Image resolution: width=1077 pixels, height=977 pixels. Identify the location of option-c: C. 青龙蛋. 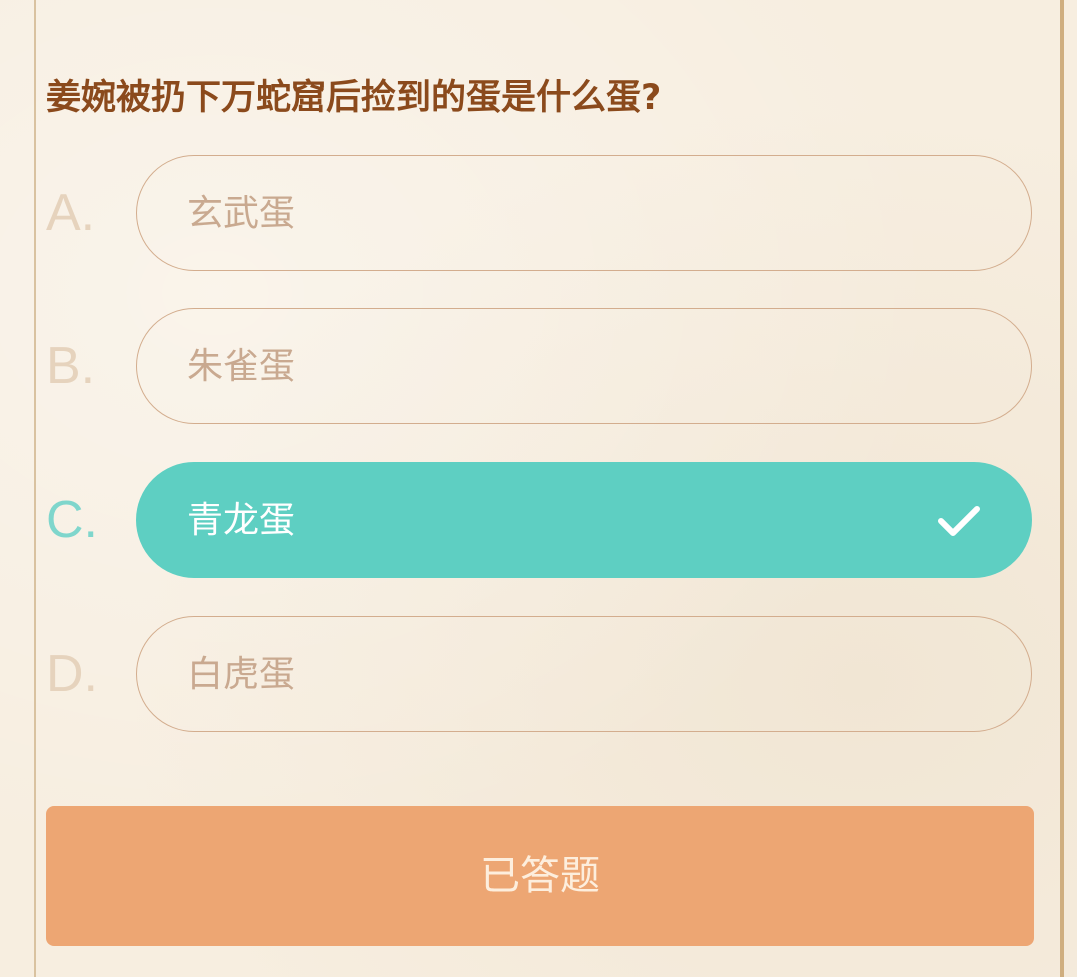
(540, 521).